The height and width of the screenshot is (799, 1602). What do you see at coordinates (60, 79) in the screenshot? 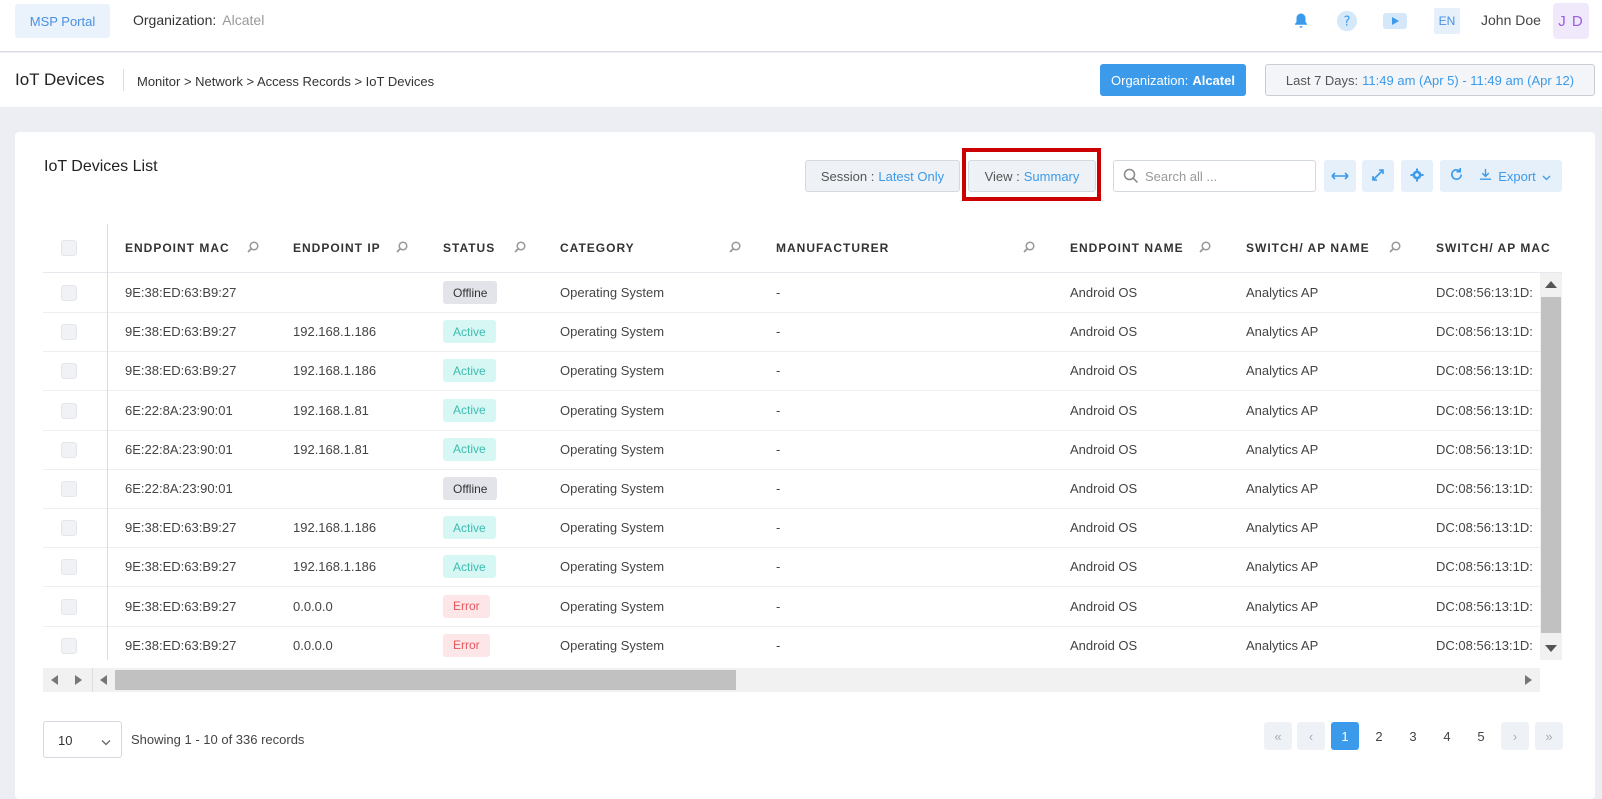
I see `page-title: IoT Devices` at bounding box center [60, 79].